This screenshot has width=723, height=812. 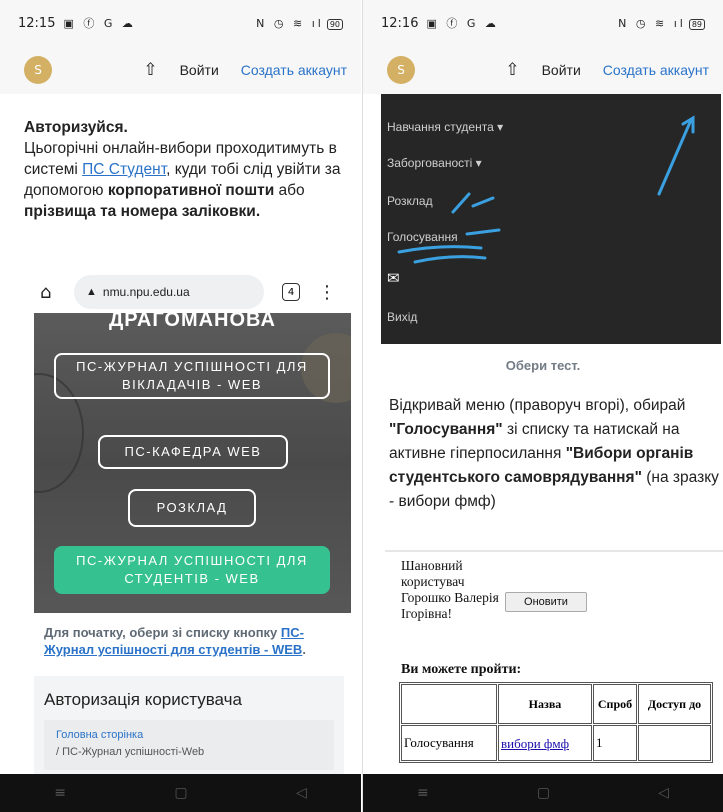 I want to click on column-header: Доступ до, so click(x=674, y=704).